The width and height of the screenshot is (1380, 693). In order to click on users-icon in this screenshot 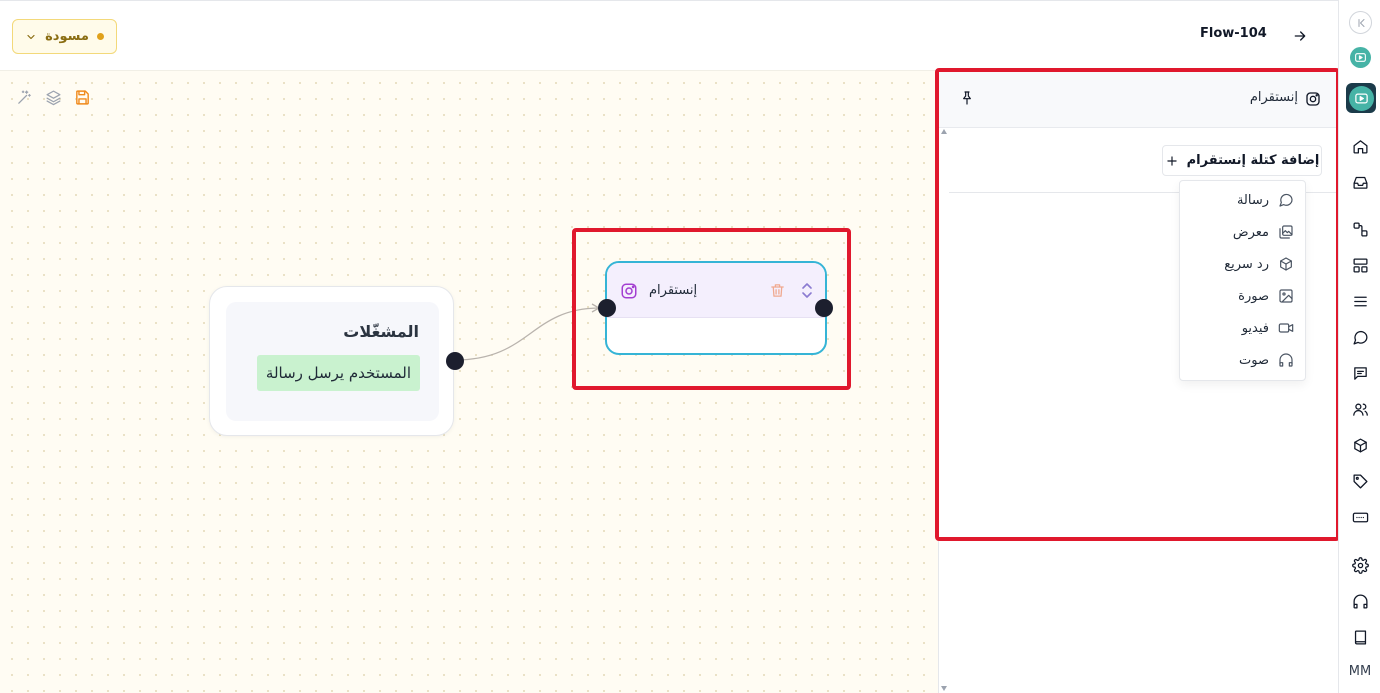, I will do `click(1360, 409)`.